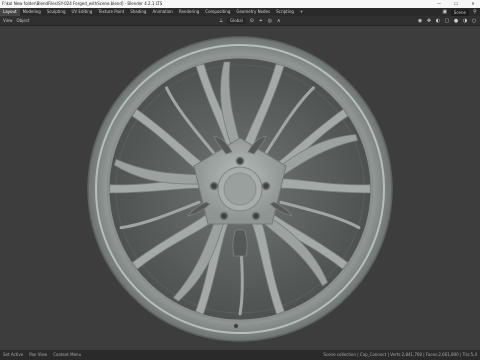 Image resolution: width=480 pixels, height=360 pixels. What do you see at coordinates (285, 12) in the screenshot?
I see `tab-scripting: Scripting` at bounding box center [285, 12].